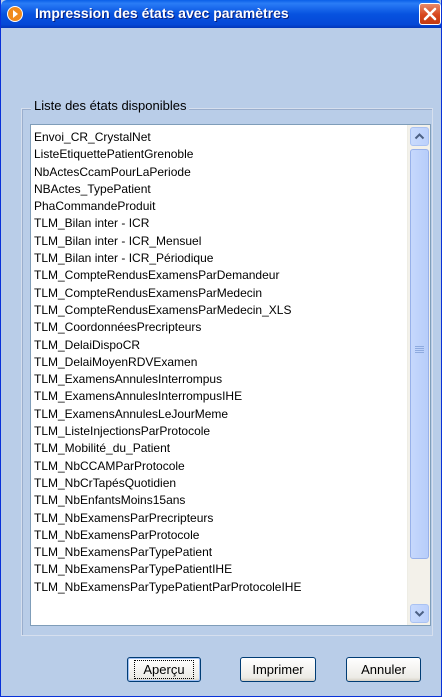 The height and width of the screenshot is (697, 442). I want to click on preview-button: Aperçu, so click(164, 669).